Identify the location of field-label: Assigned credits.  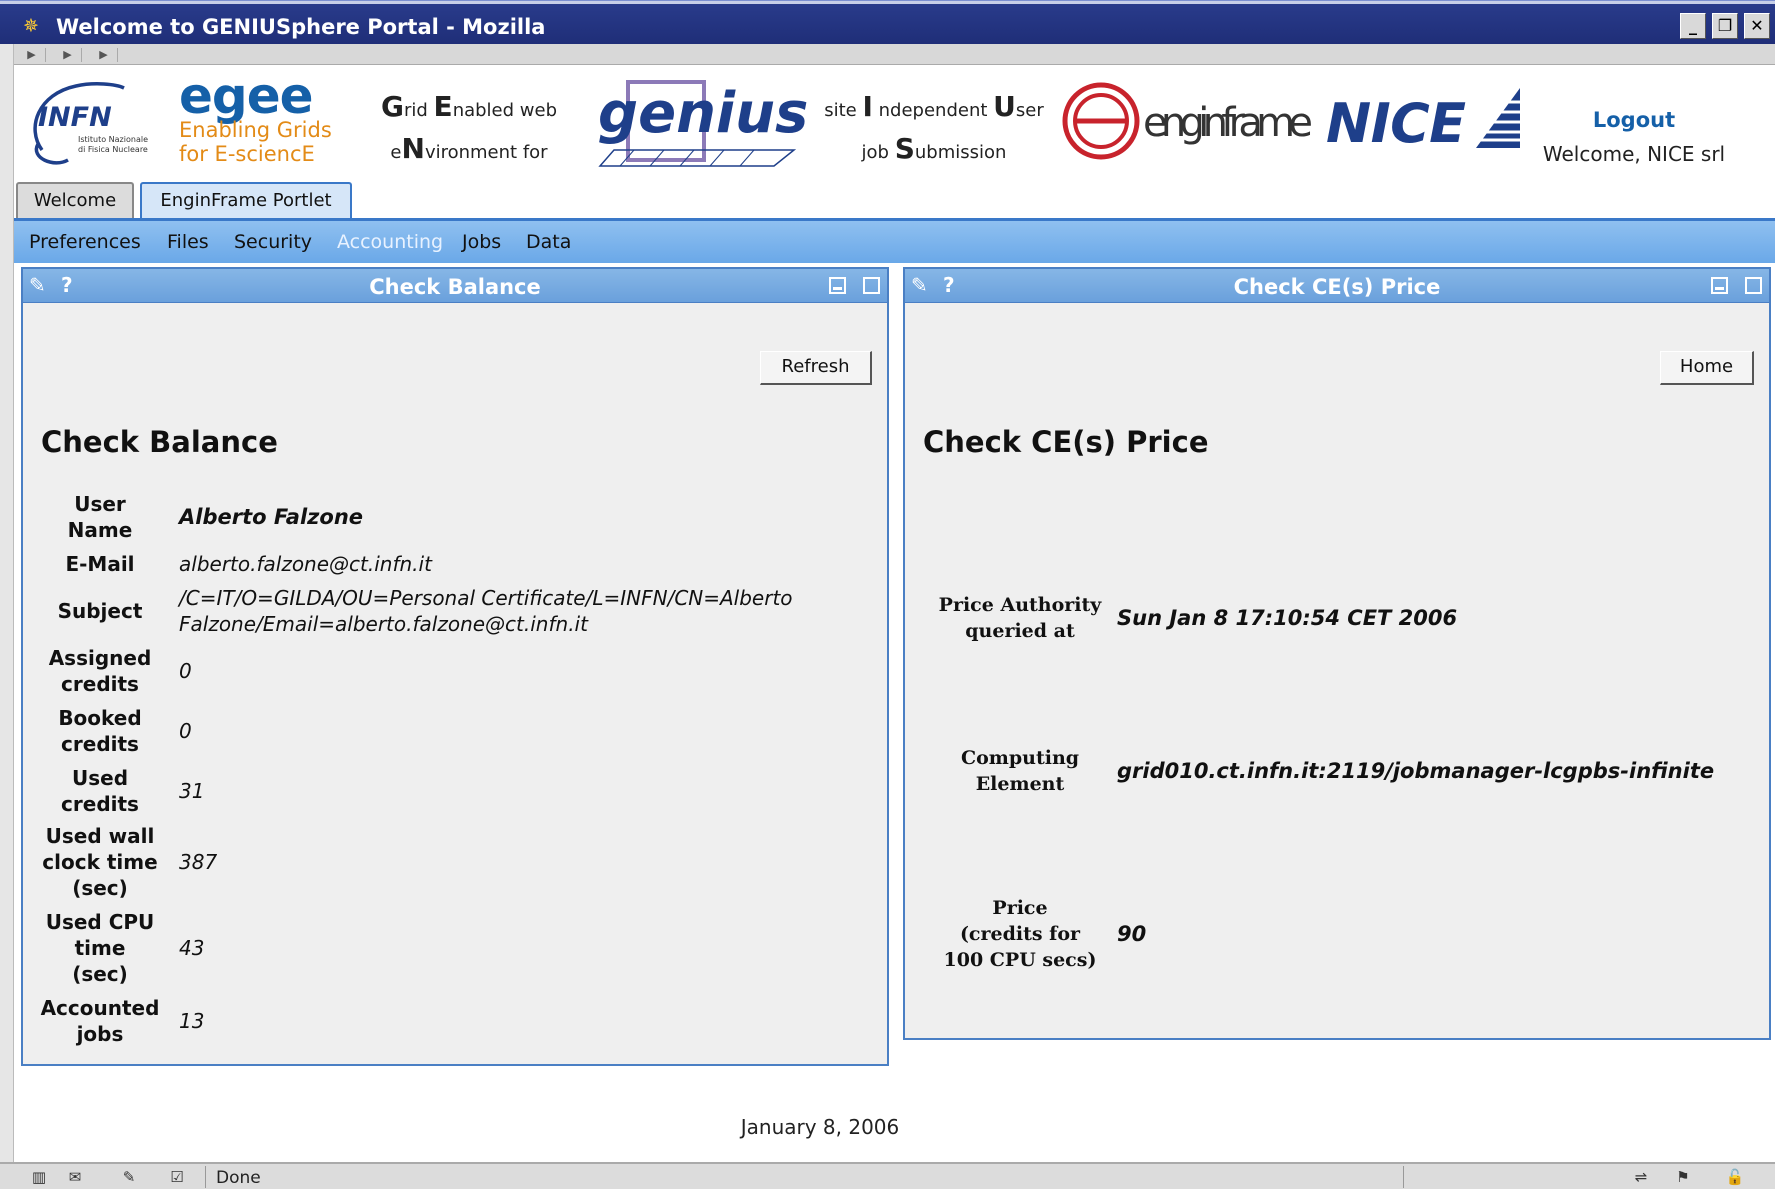
(100, 671).